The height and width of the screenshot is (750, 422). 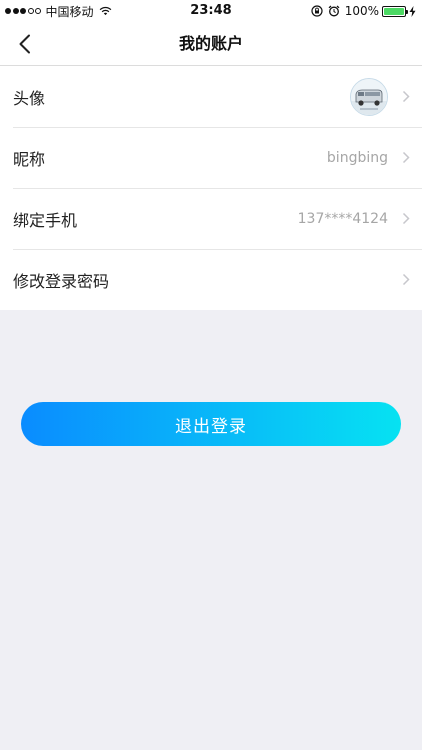 I want to click on battery-icon, so click(x=395, y=11).